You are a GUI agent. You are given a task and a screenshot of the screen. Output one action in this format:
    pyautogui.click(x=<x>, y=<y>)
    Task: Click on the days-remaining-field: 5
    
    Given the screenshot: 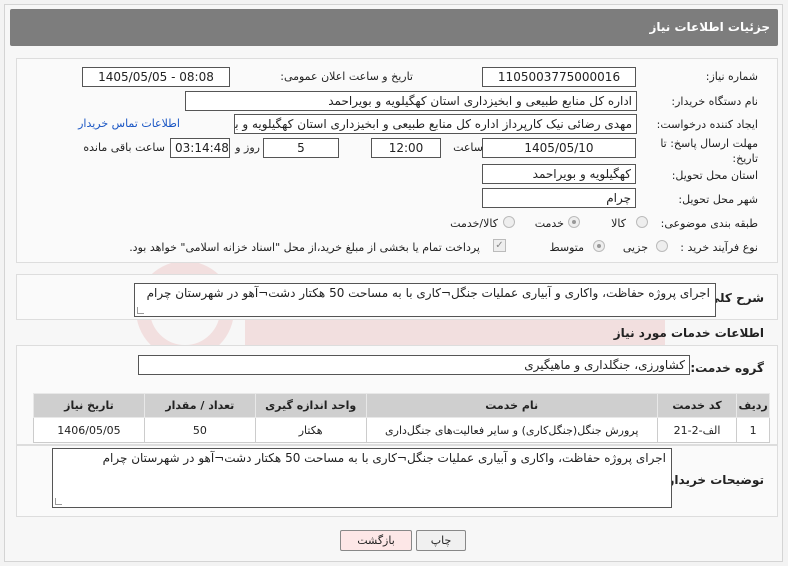 What is the action you would take?
    pyautogui.click(x=301, y=148)
    